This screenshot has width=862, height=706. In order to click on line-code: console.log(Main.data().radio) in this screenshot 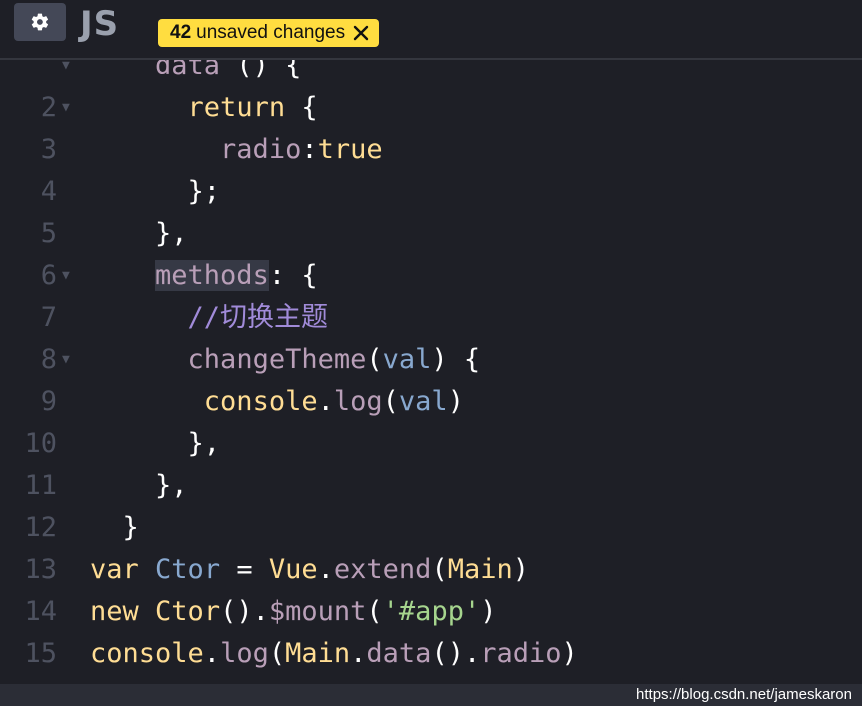, I will do `click(334, 653)`.